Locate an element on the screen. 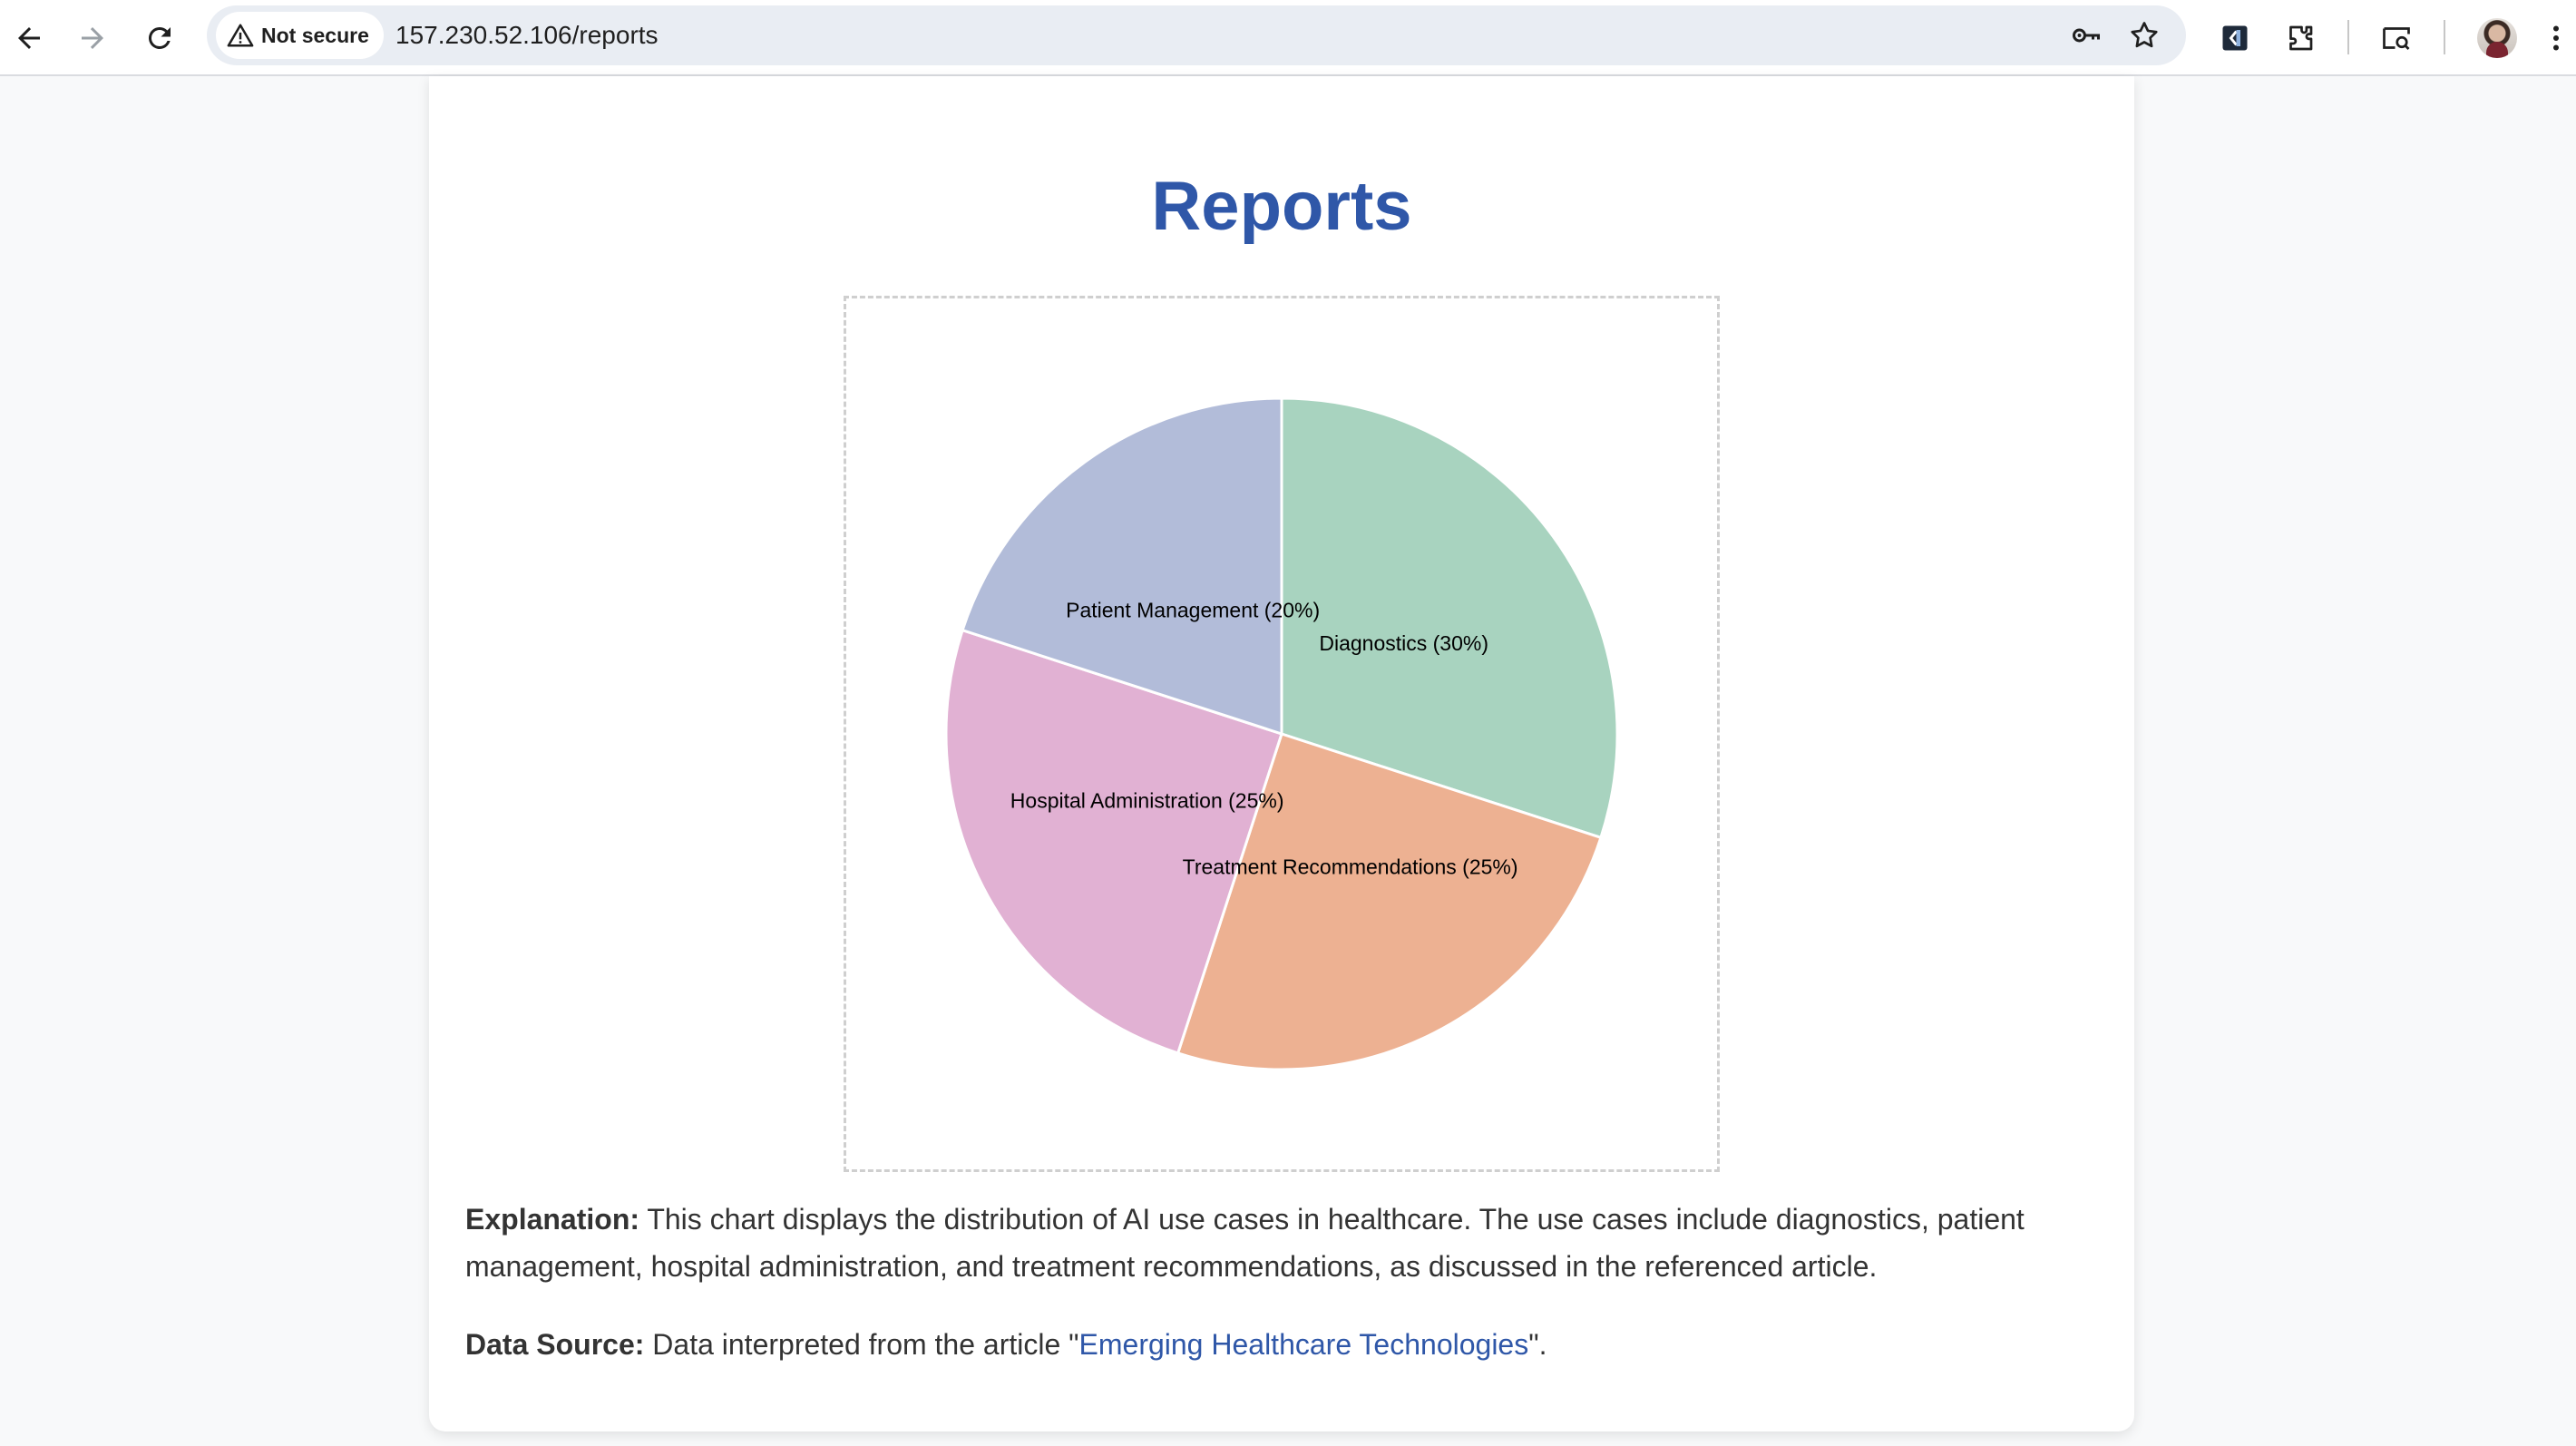 This screenshot has width=2576, height=1446. star-icon is located at coordinates (2144, 35).